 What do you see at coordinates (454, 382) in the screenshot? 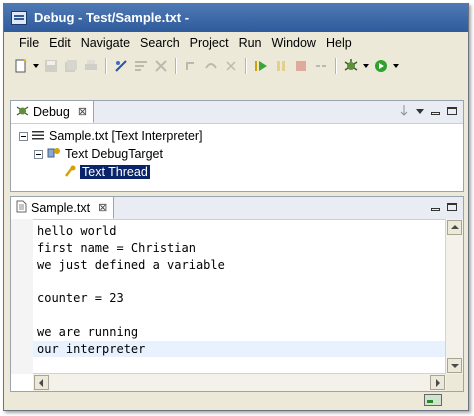
I see `scrollbar-corner` at bounding box center [454, 382].